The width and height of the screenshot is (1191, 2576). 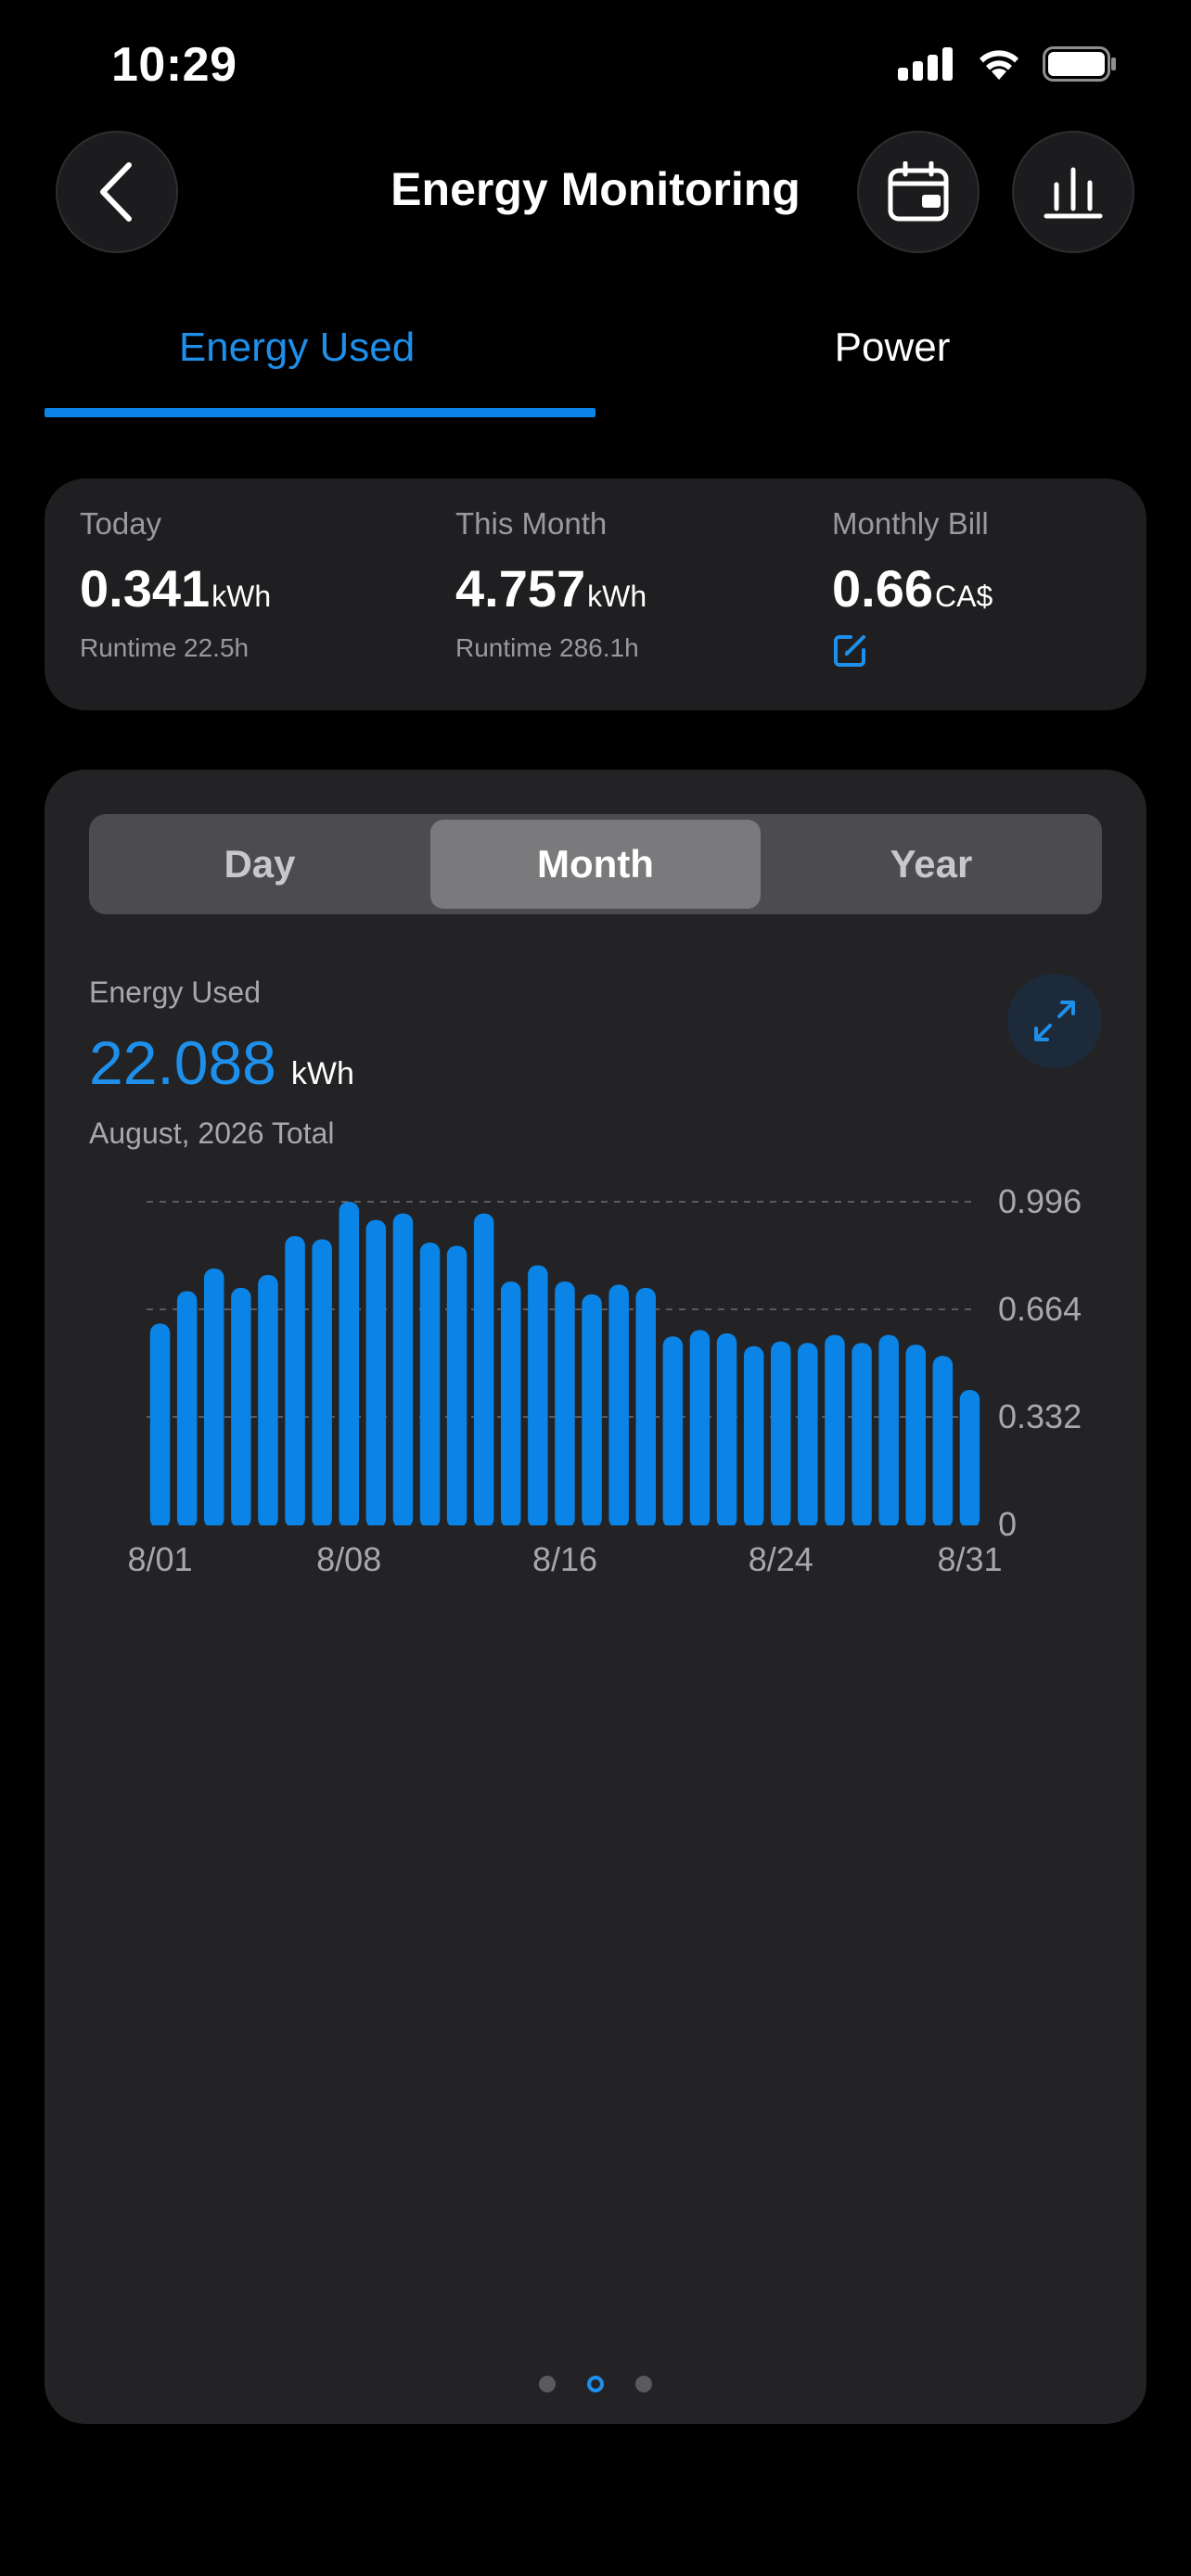 What do you see at coordinates (916, 1437) in the screenshot?
I see `chart-bar-8/29` at bounding box center [916, 1437].